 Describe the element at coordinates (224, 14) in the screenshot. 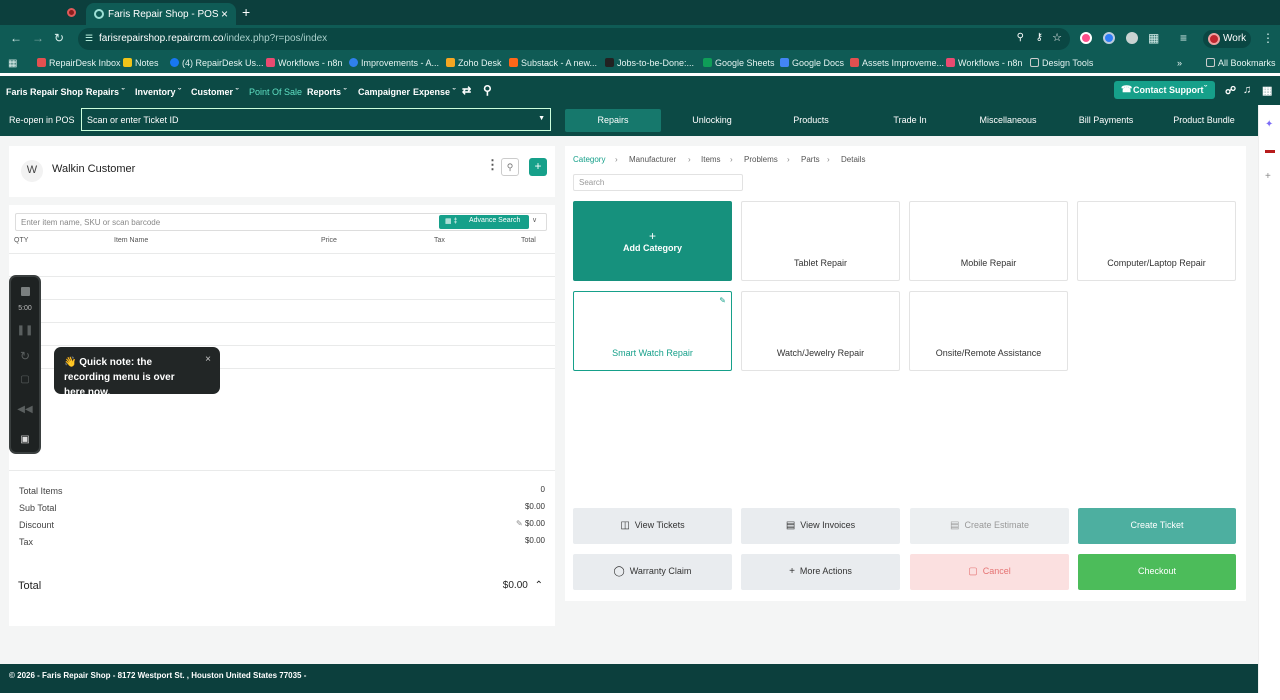

I see `close-tab-icon: ×` at that location.